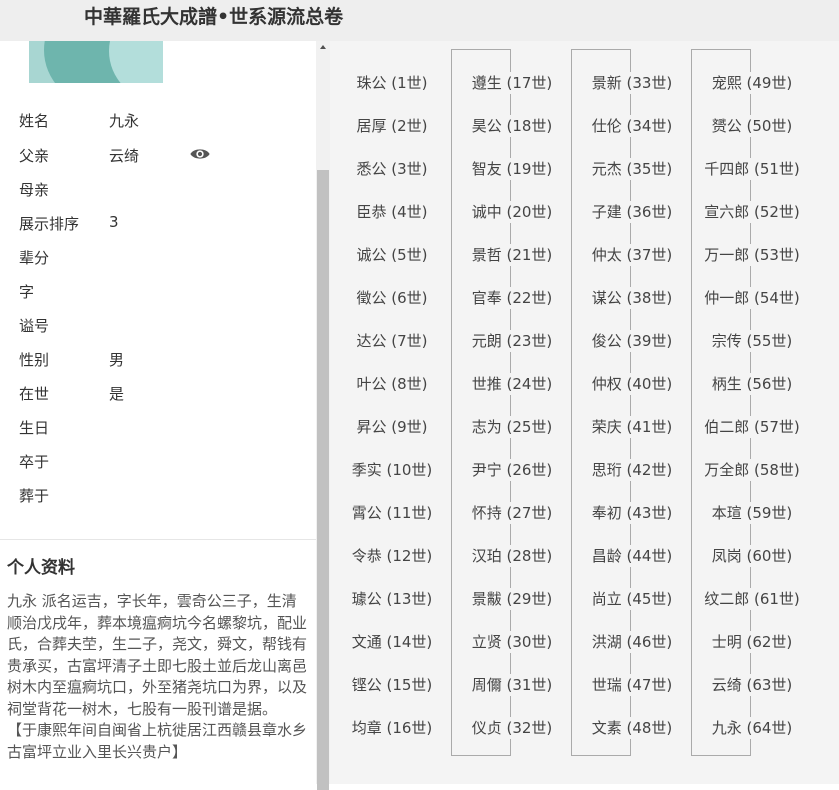 The image size is (839, 790). What do you see at coordinates (164, 258) in the screenshot?
I see `profile-field-row: 辈分` at bounding box center [164, 258].